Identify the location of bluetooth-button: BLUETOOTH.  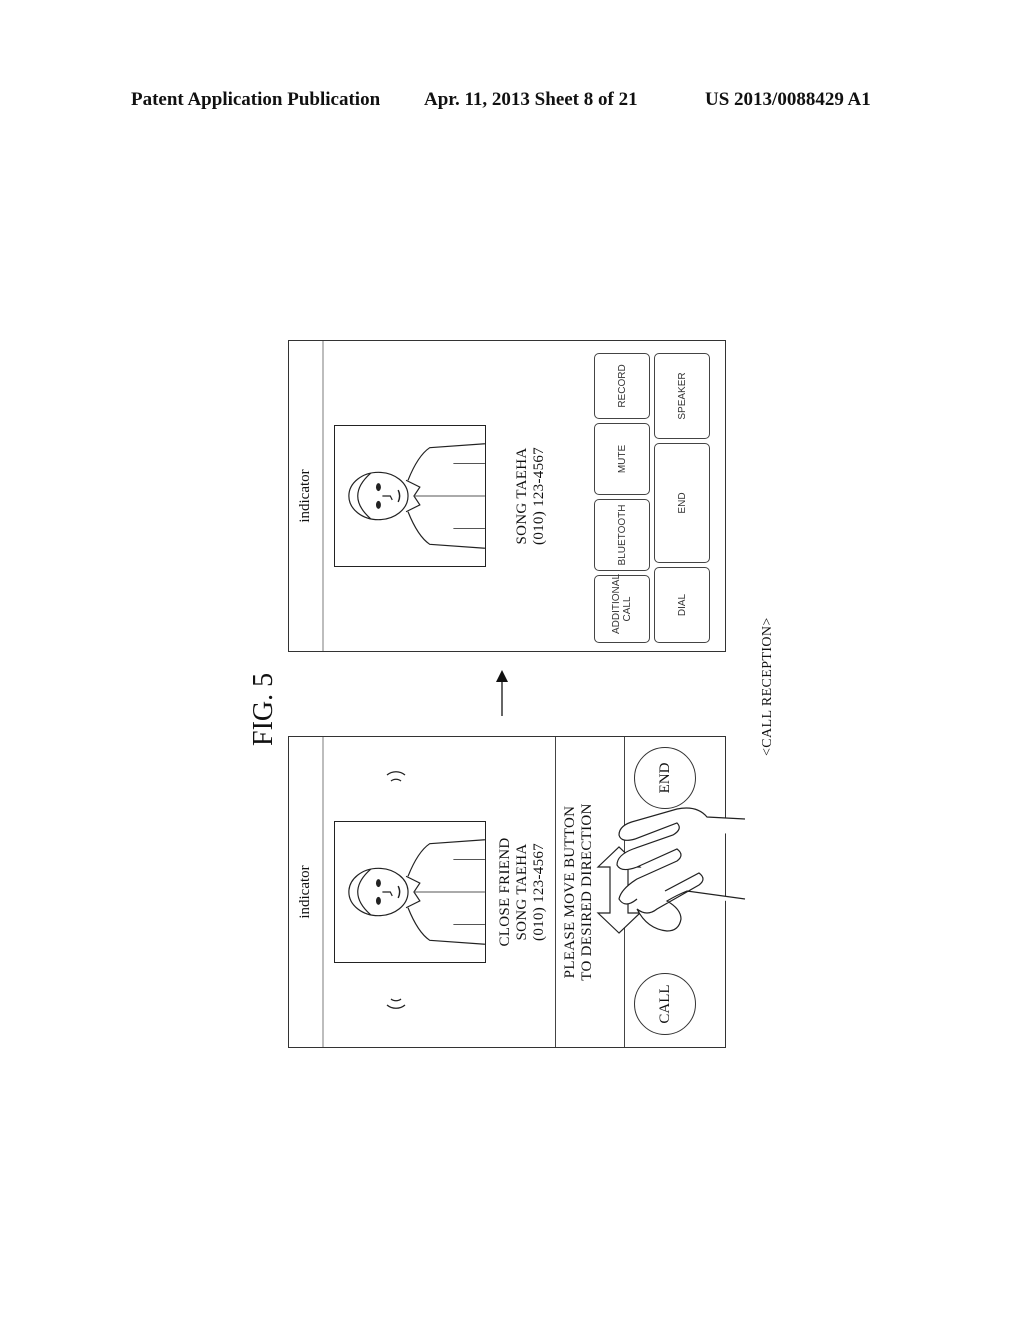
(622, 535).